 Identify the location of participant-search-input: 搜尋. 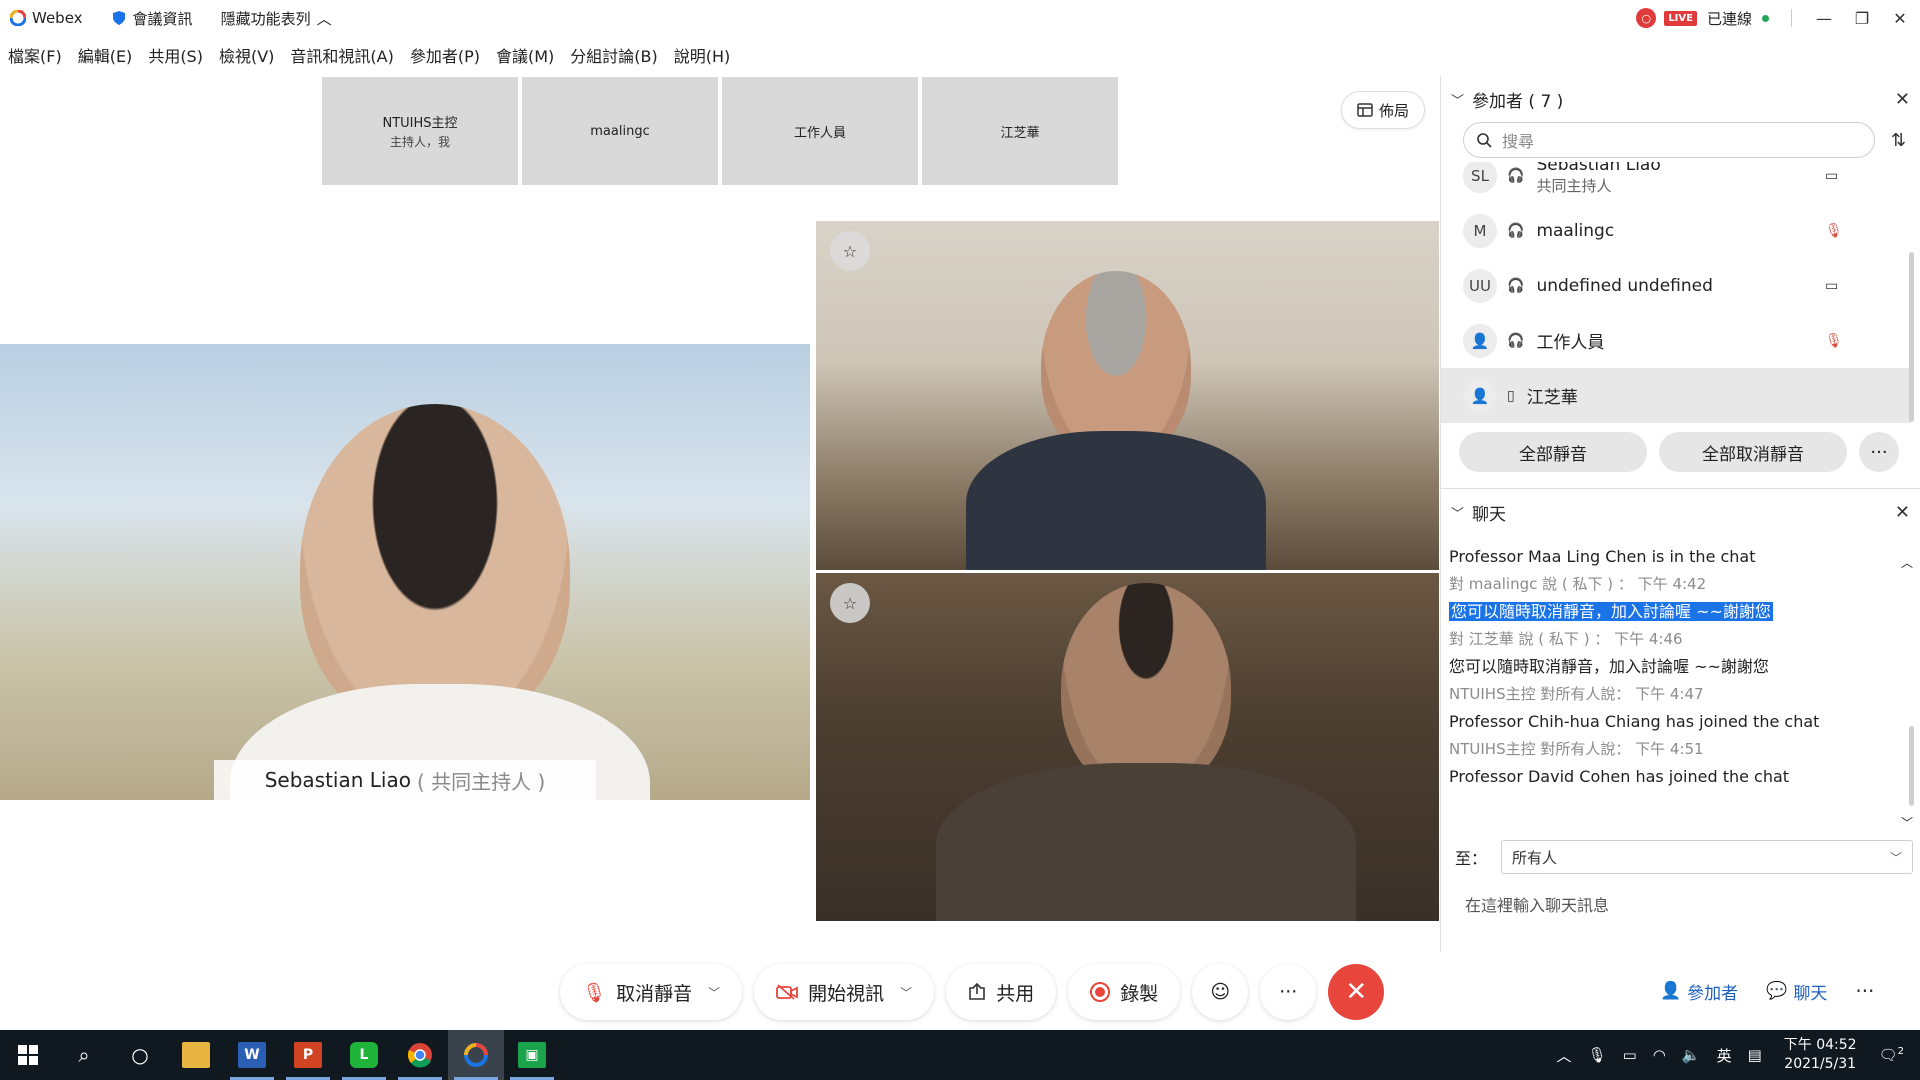
(1669, 140).